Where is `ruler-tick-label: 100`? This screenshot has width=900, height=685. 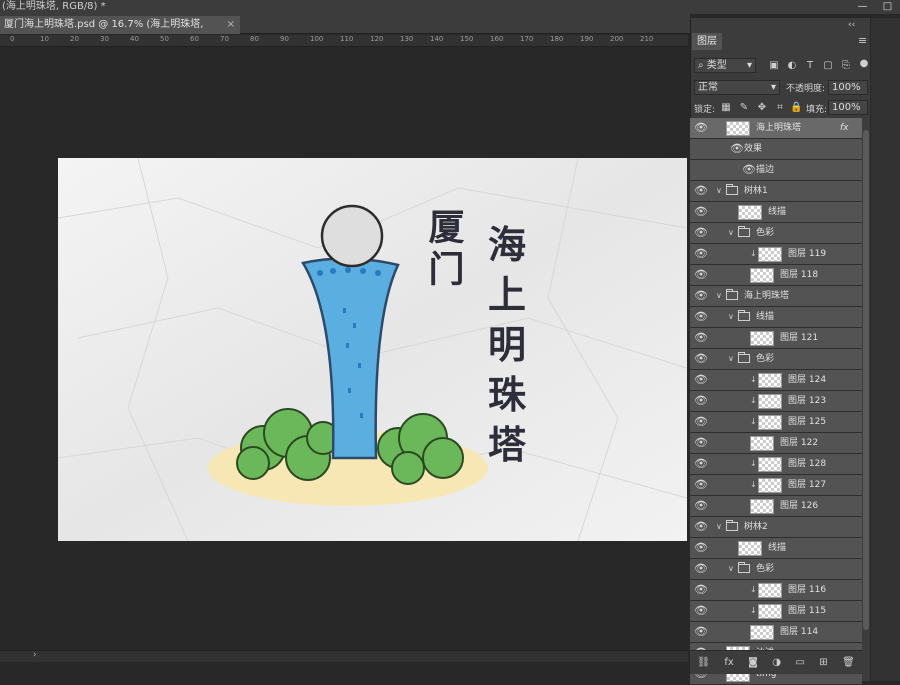
ruler-tick-label: 100 is located at coordinates (317, 39).